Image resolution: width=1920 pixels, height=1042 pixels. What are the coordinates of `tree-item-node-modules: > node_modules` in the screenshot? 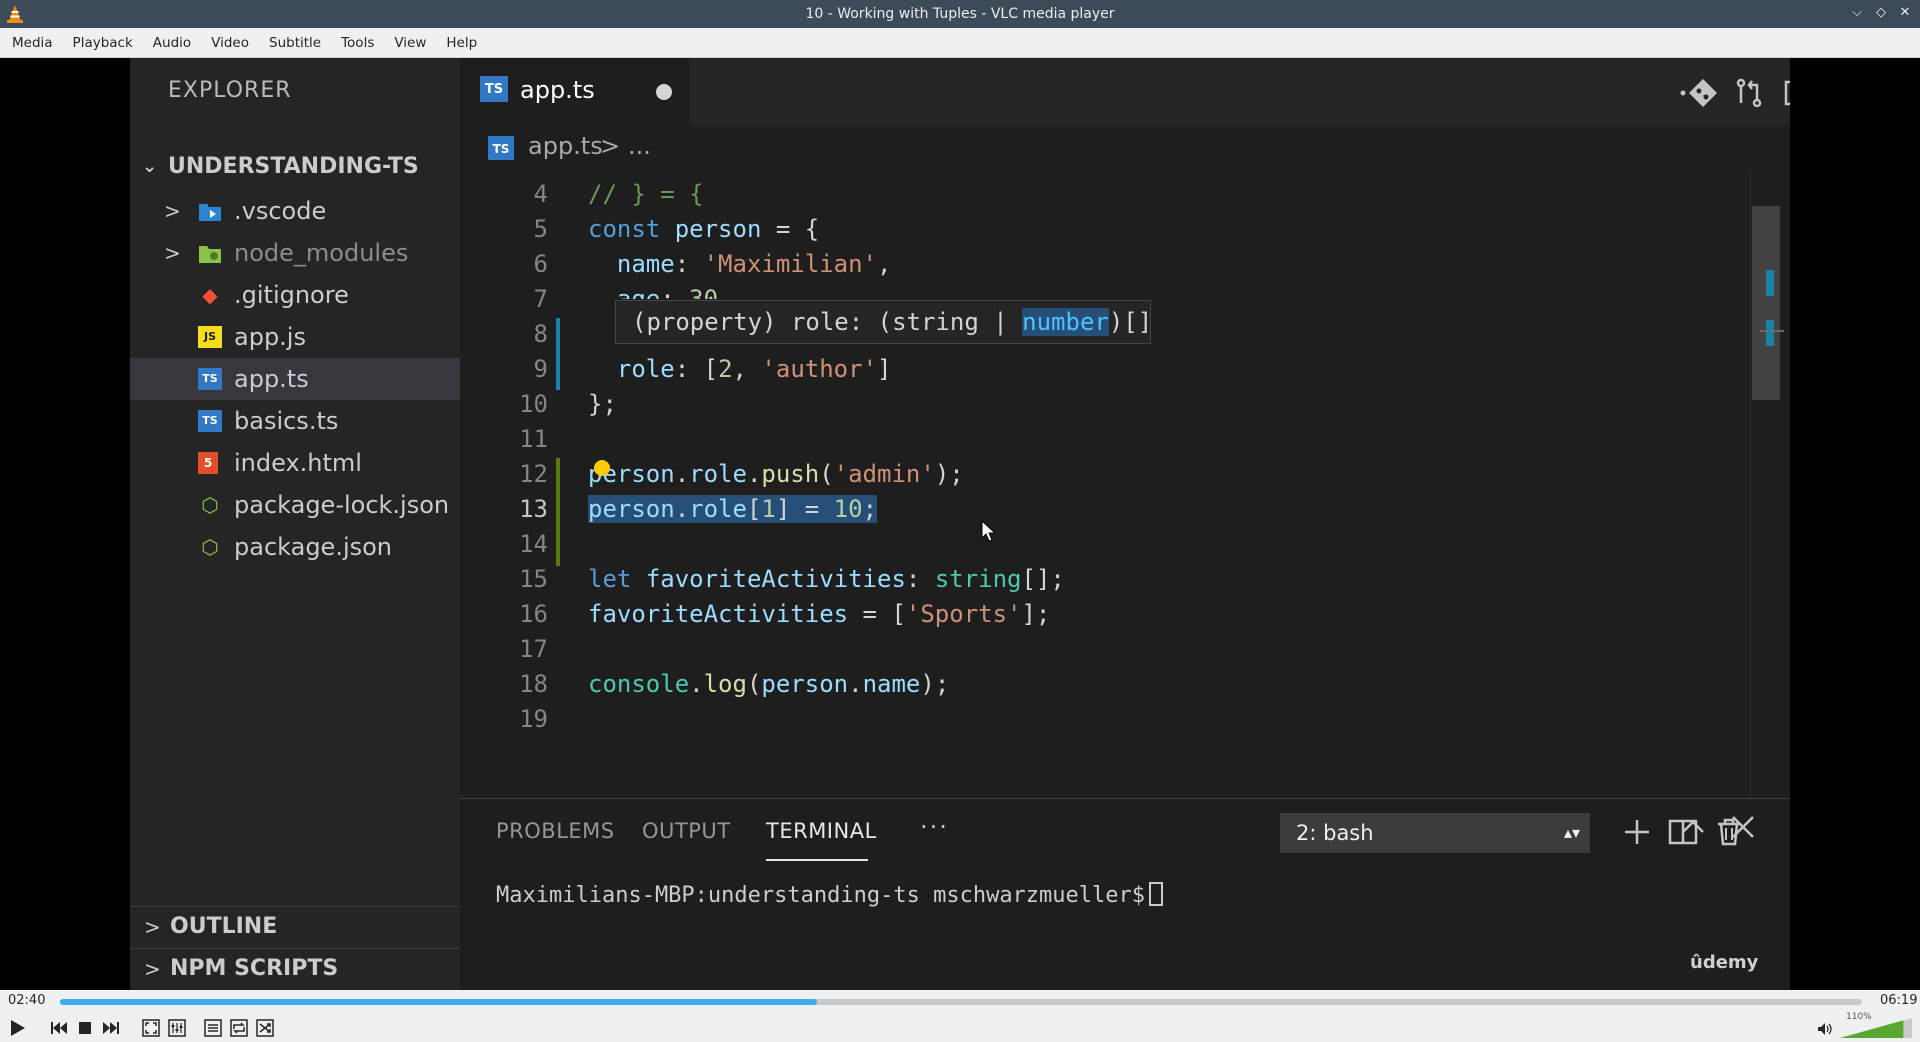 It's located at (295, 253).